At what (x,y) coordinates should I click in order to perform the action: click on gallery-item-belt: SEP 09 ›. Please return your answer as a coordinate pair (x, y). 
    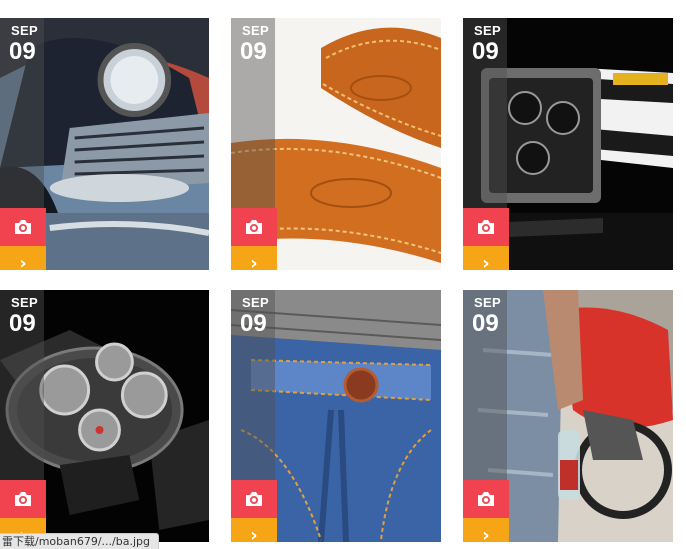
    Looking at the image, I should click on (336, 144).